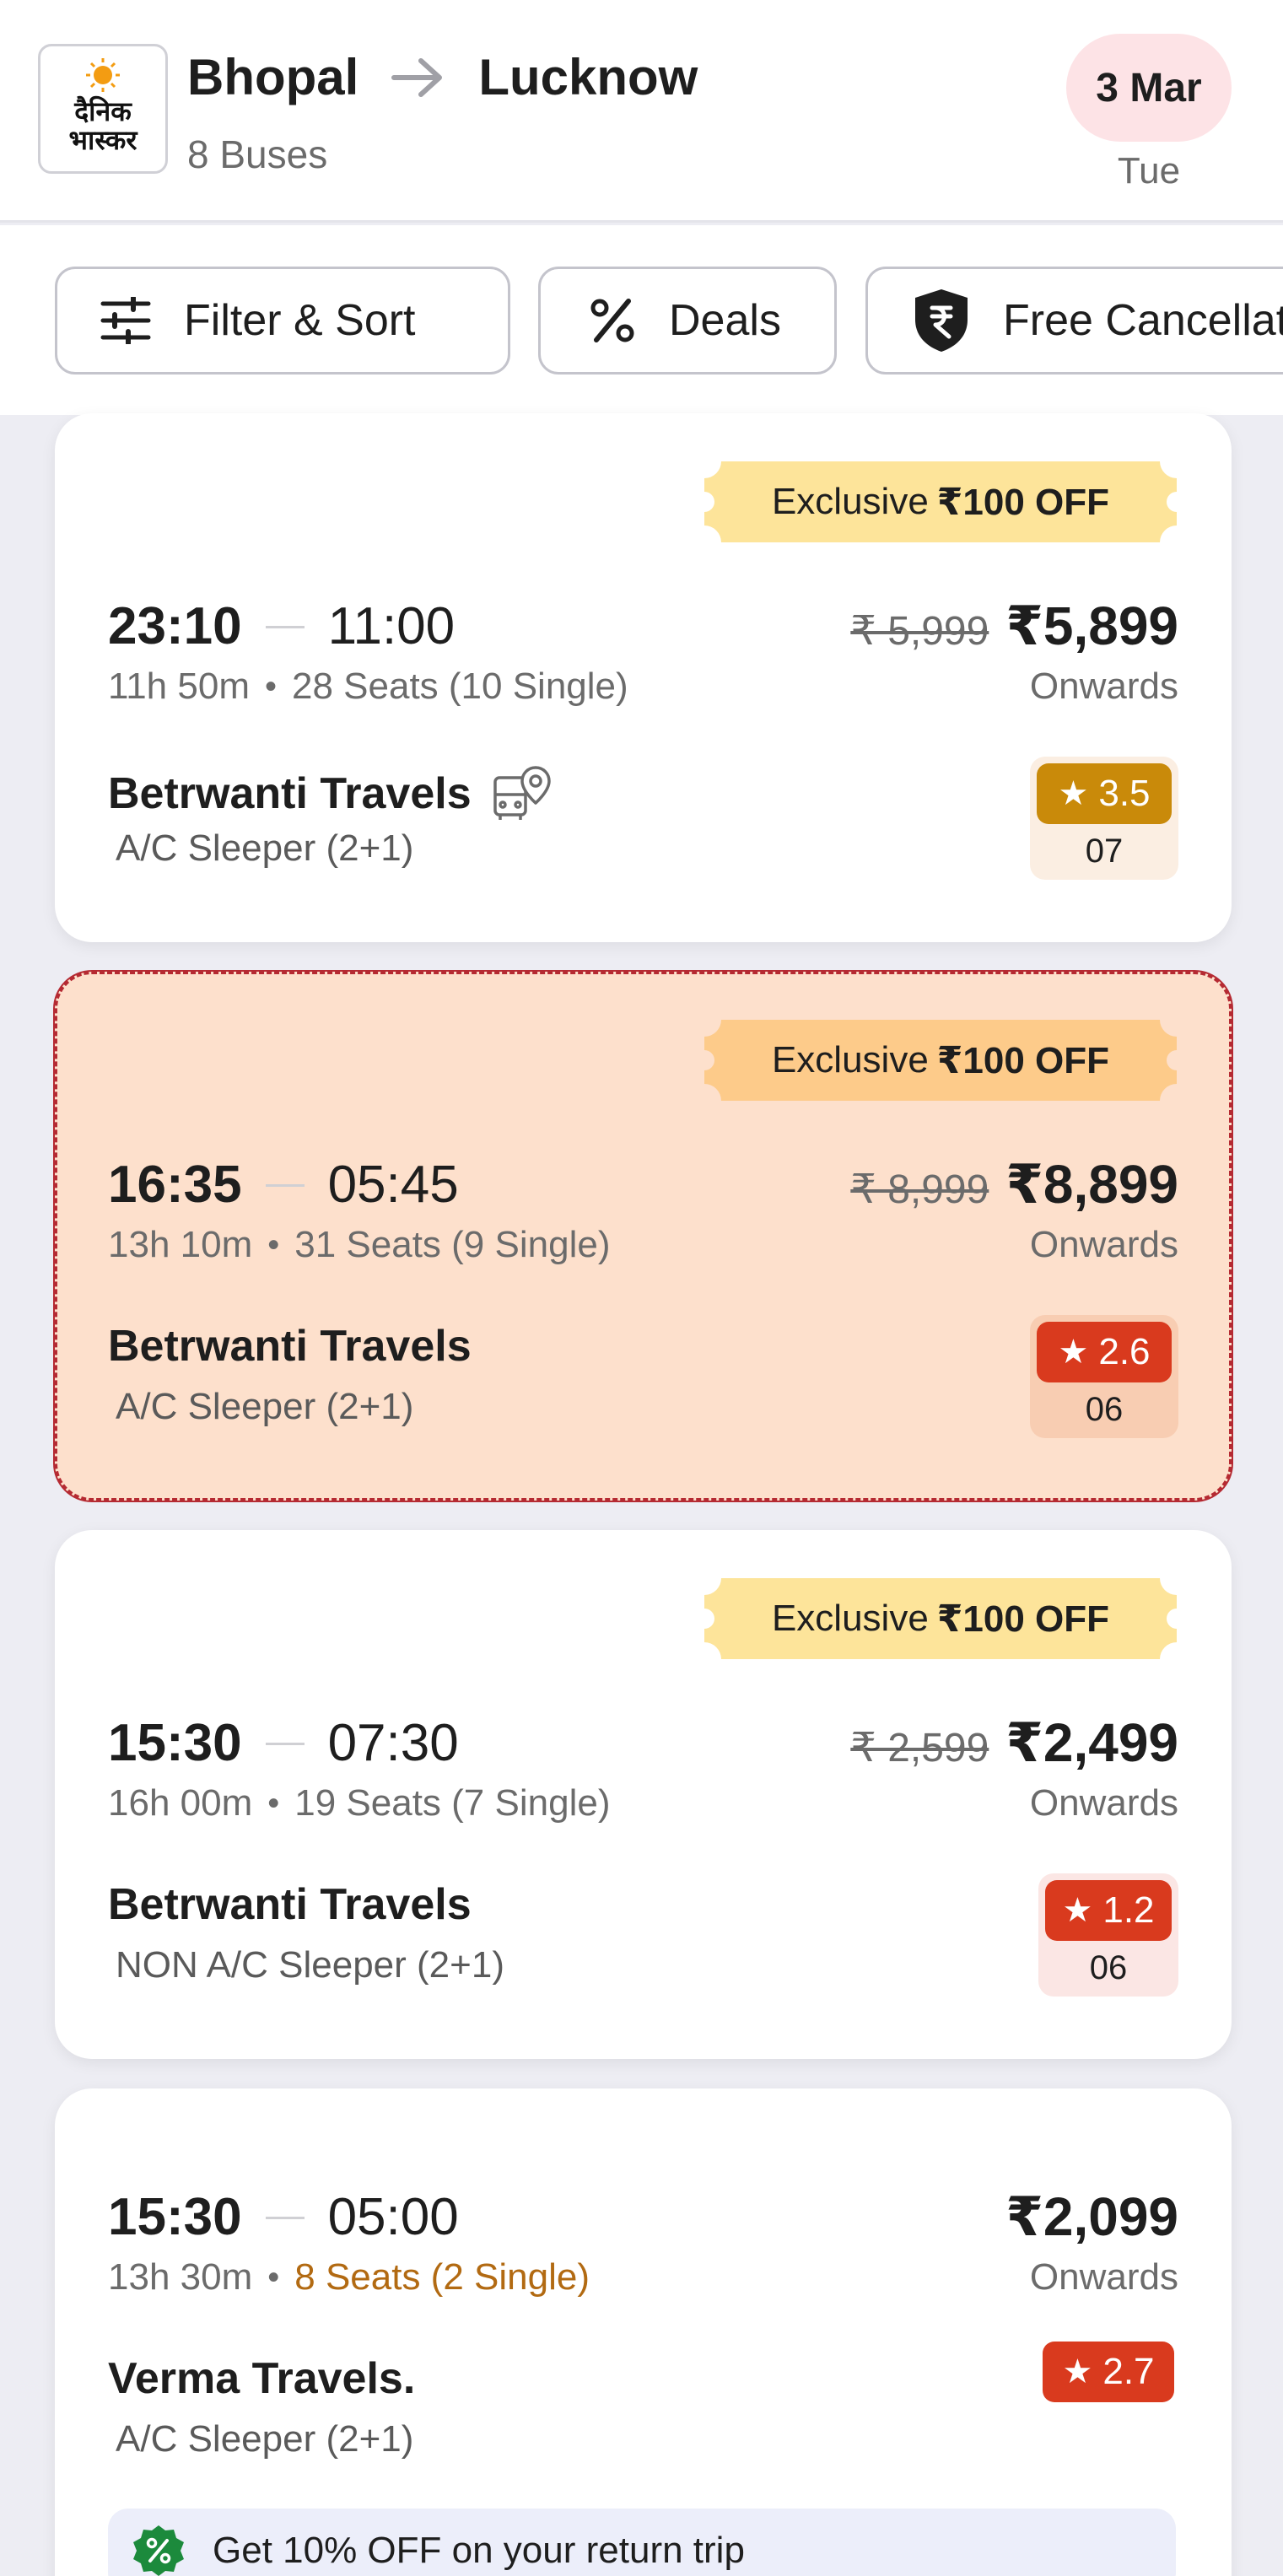  I want to click on rating-badge: ★ 1.2 06, so click(1108, 1935).